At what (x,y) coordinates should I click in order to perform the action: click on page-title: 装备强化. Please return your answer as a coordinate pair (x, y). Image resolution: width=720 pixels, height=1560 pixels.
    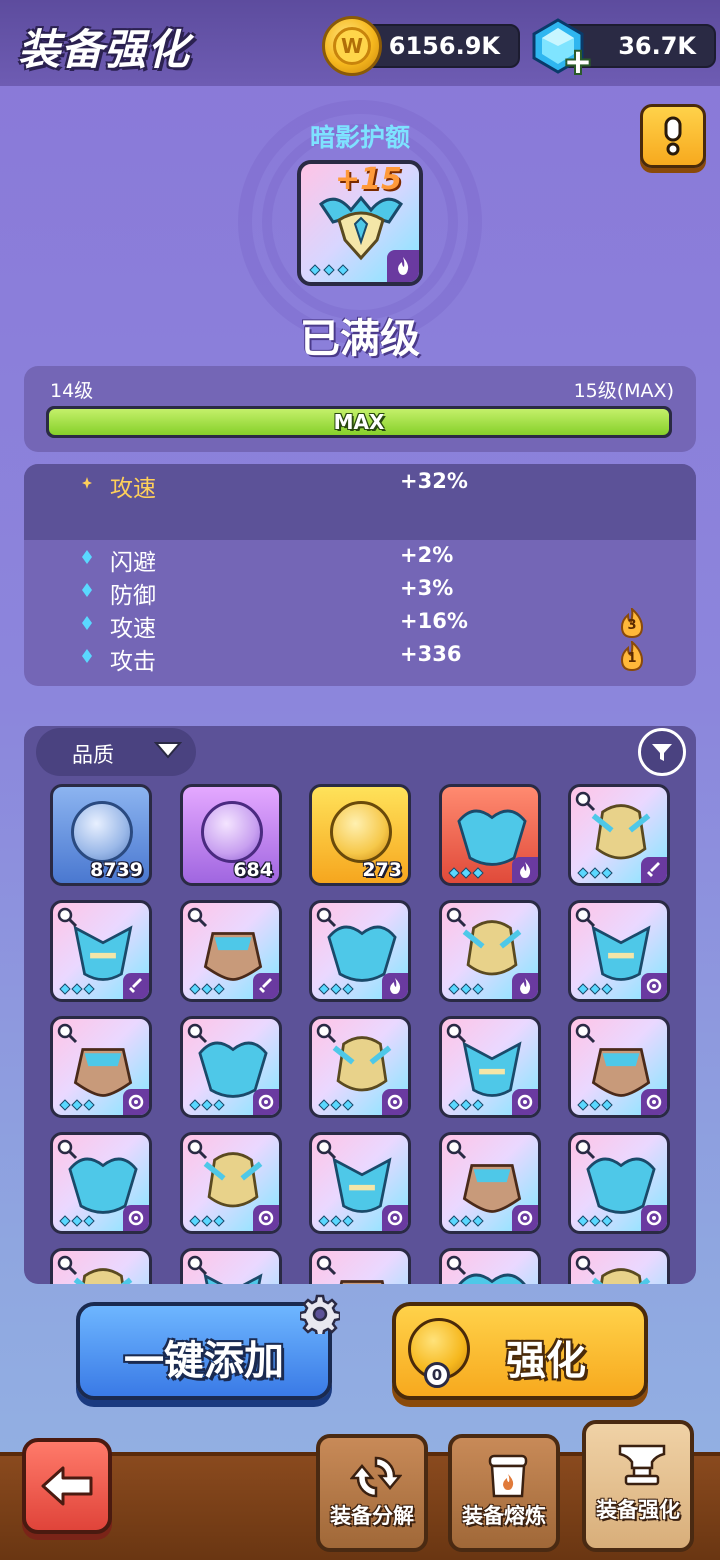
    Looking at the image, I should click on (104, 49).